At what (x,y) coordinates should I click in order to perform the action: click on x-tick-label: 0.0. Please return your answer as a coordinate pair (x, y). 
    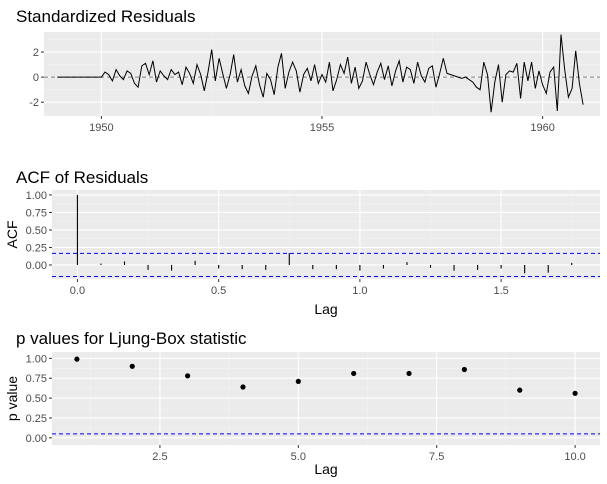
    Looking at the image, I should click on (77, 291).